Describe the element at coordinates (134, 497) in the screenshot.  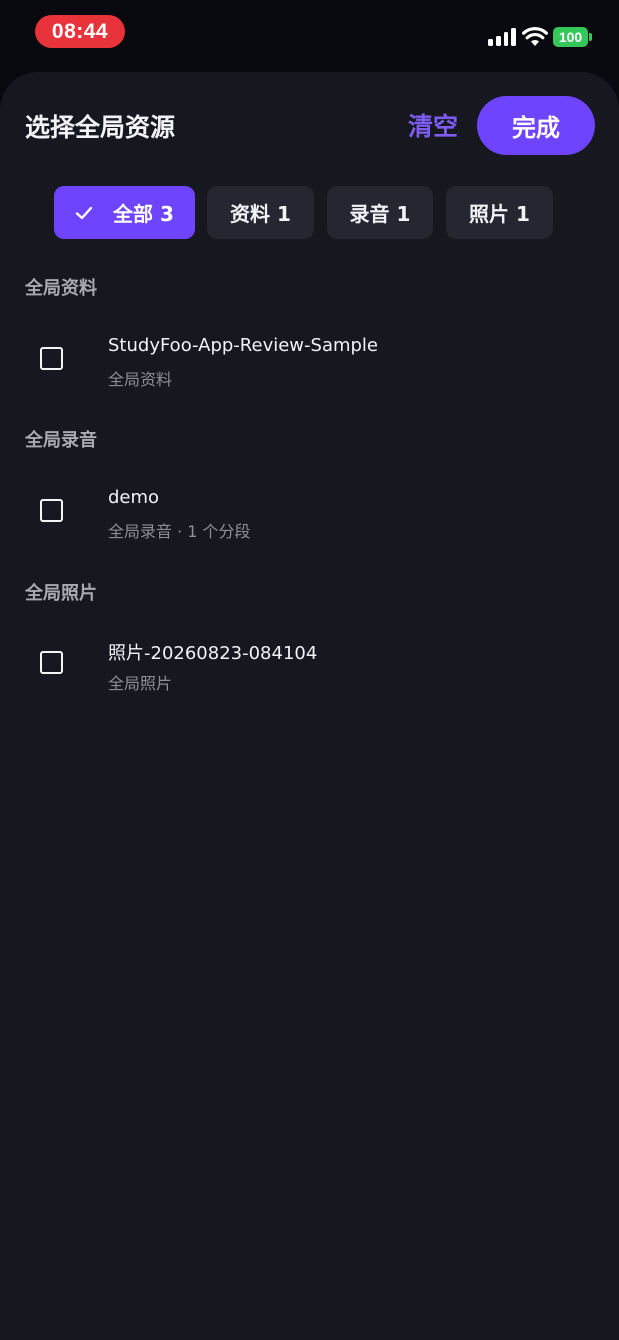
I see `item-title: demo` at that location.